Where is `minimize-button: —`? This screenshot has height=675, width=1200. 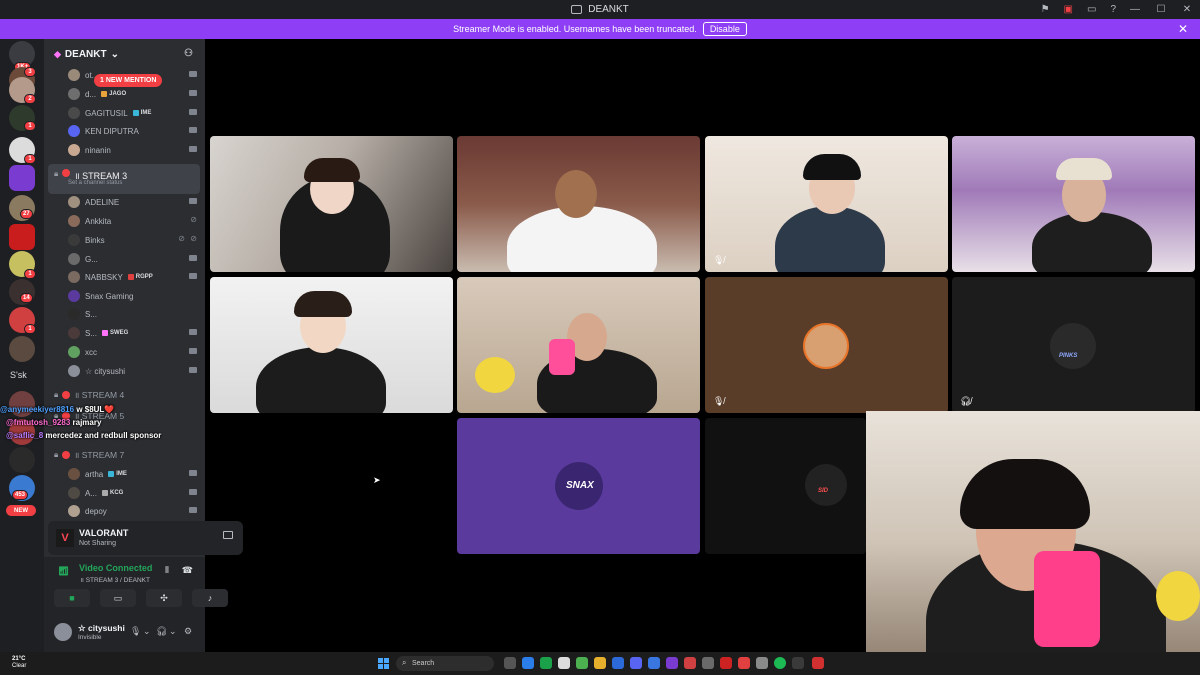
minimize-button: — is located at coordinates (1135, 9).